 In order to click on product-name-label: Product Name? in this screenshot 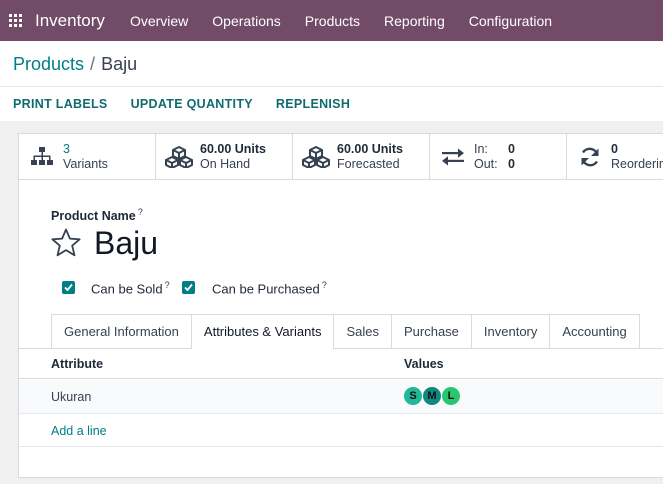, I will do `click(97, 215)`.